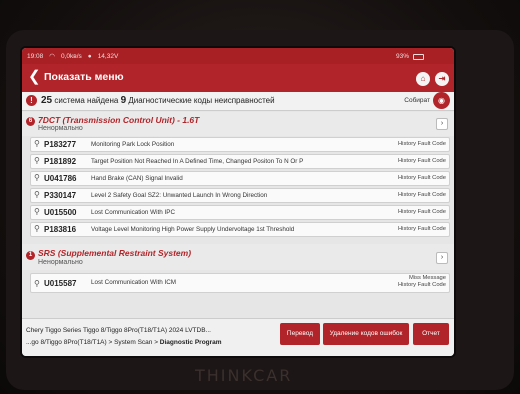  I want to click on page-title: Показать меню, so click(84, 77).